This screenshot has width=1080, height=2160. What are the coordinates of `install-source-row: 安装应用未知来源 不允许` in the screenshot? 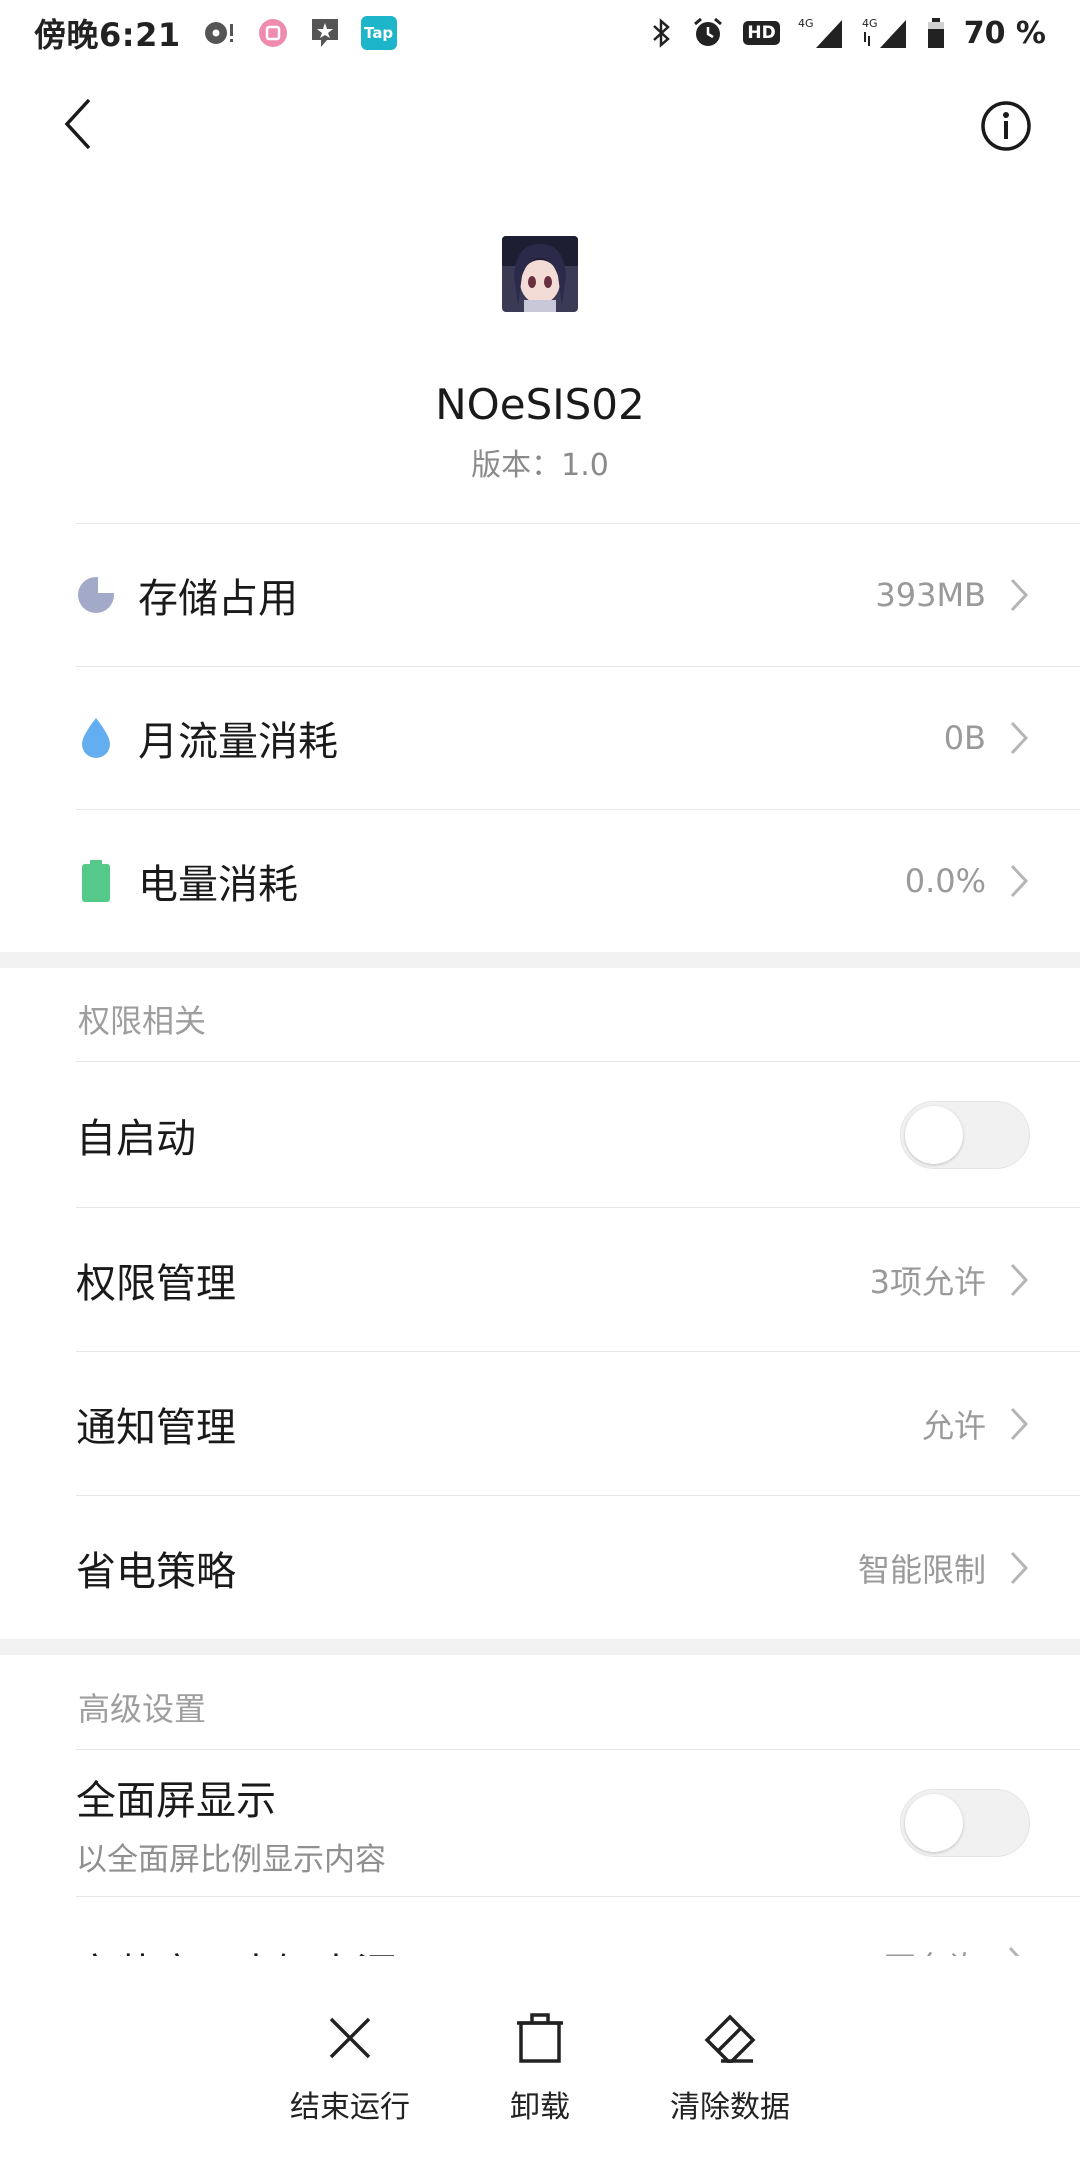 It's located at (578, 1926).